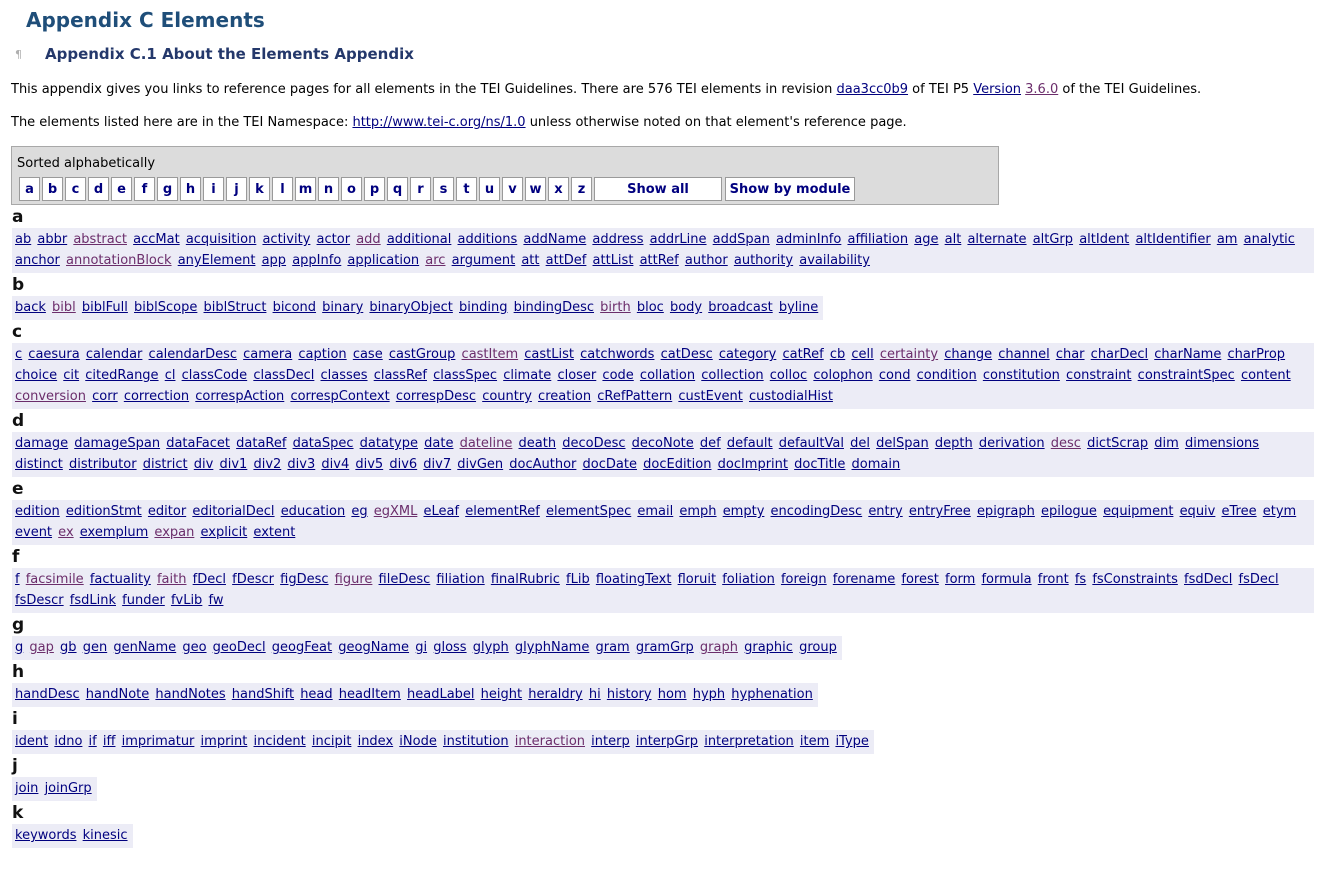  Describe the element at coordinates (1080, 579) in the screenshot. I see `element-link: fs` at that location.